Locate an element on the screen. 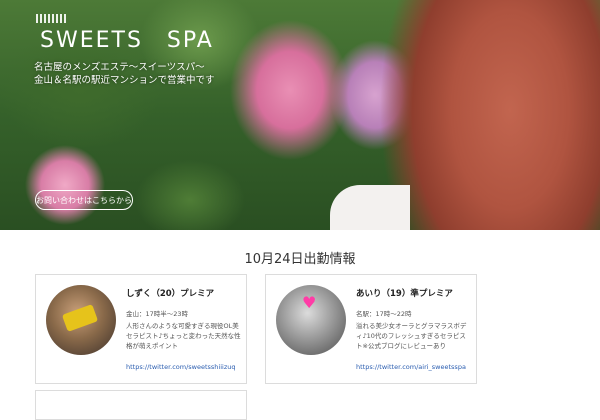  schedule-title: 10月24日出勤情報 is located at coordinates (300, 259).